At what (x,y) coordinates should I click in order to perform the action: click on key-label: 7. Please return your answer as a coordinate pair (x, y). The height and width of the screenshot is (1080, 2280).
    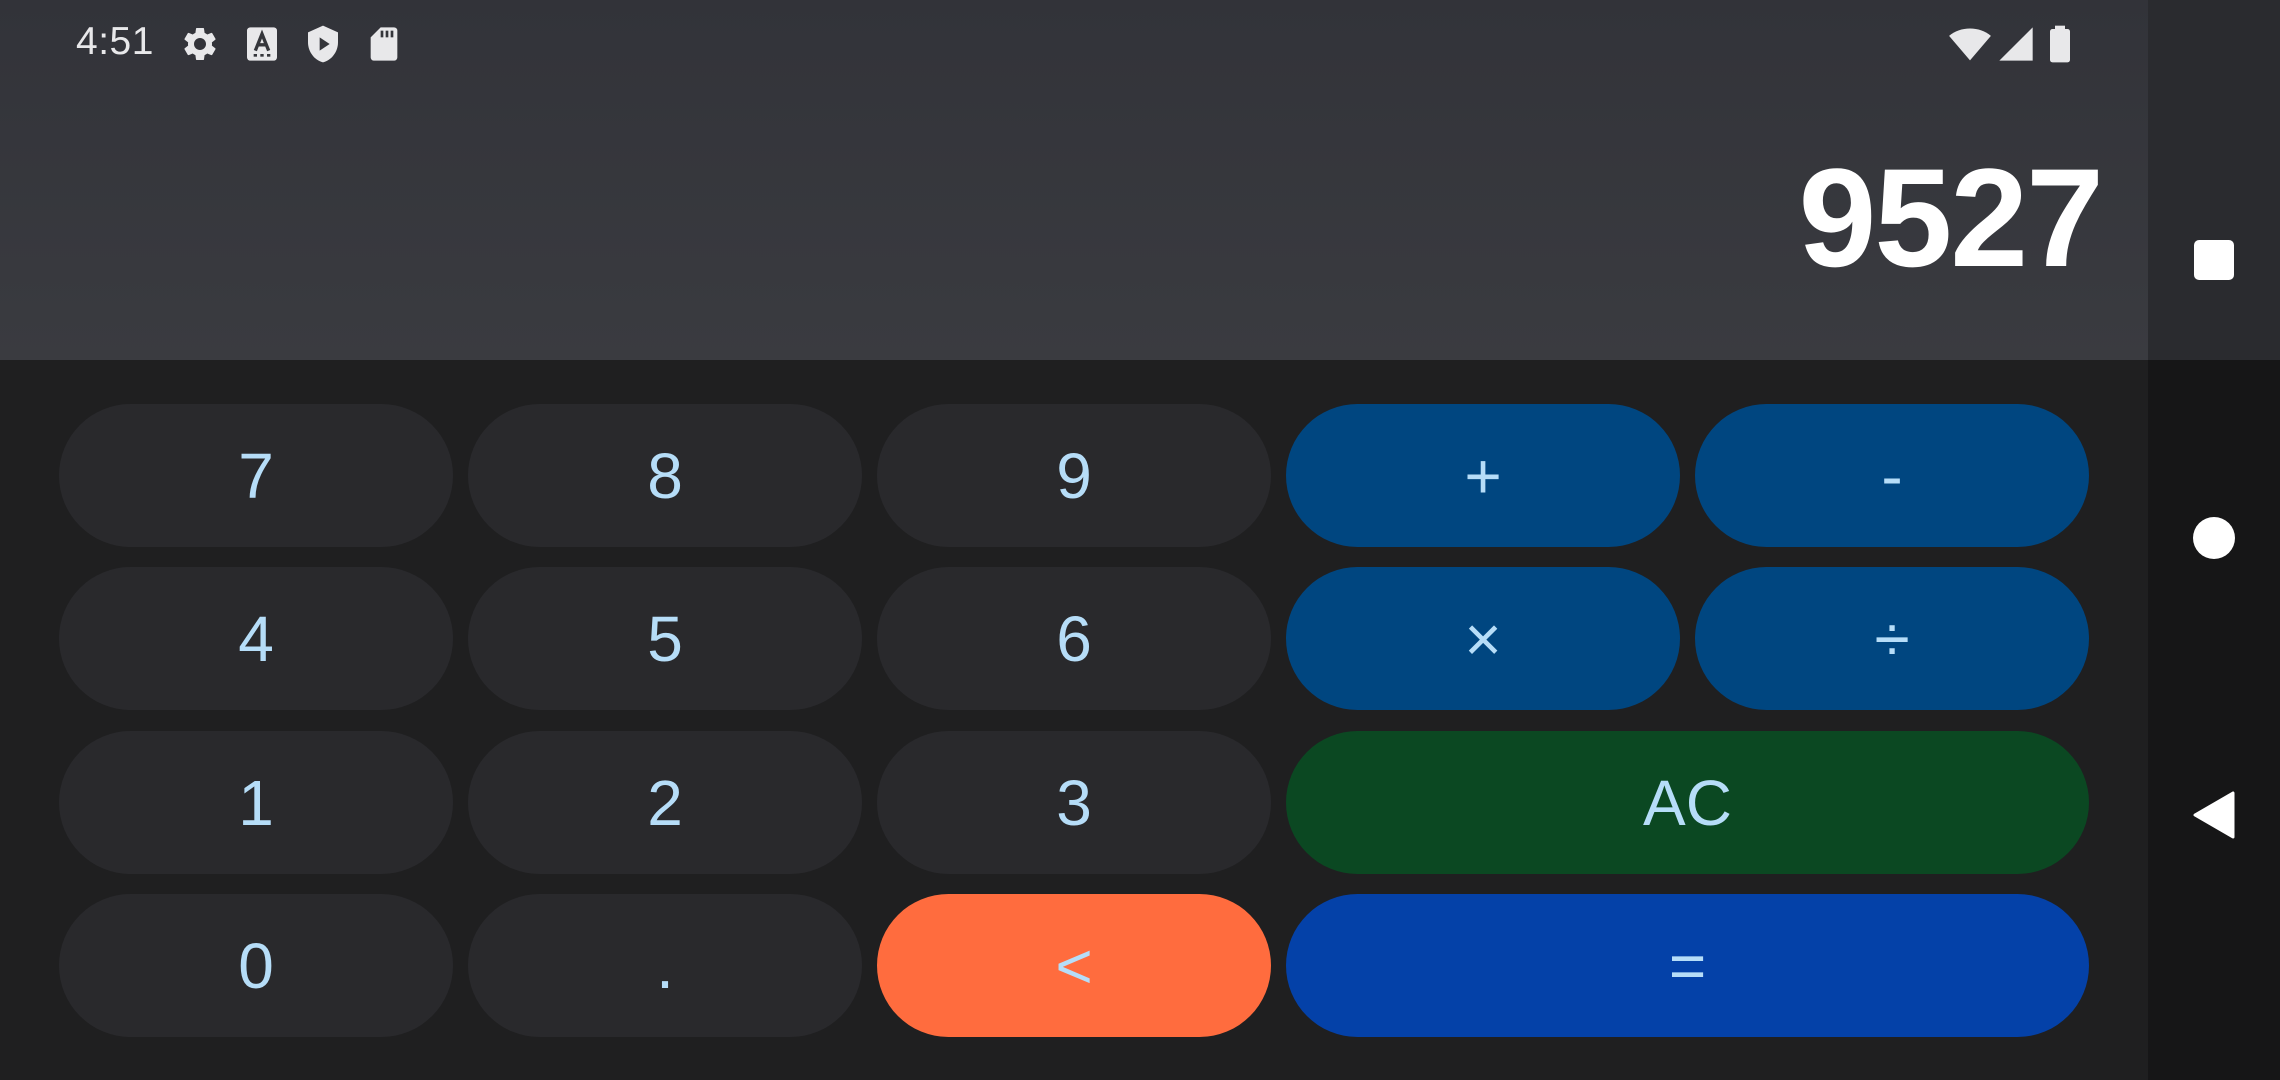
    Looking at the image, I should click on (256, 475).